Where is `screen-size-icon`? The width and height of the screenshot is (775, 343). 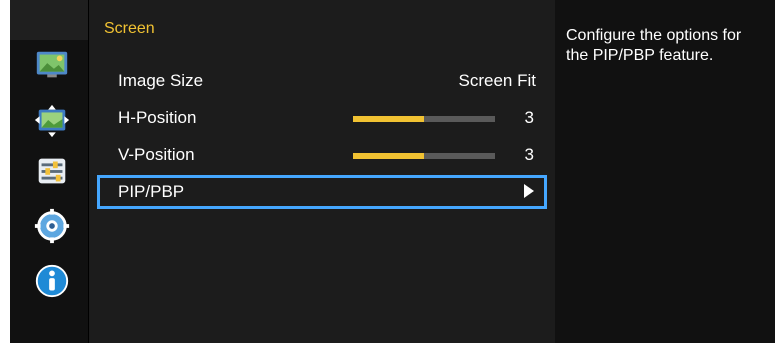
screen-size-icon is located at coordinates (52, 121).